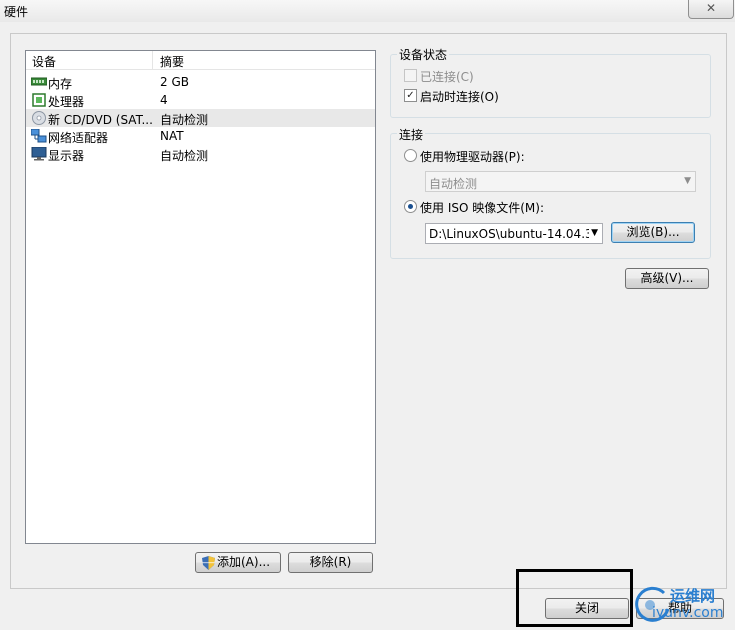 Image resolution: width=735 pixels, height=630 pixels. I want to click on device-row-cd-dvd: 新 CD/DVD (SAT... 自动检测, so click(200, 118).